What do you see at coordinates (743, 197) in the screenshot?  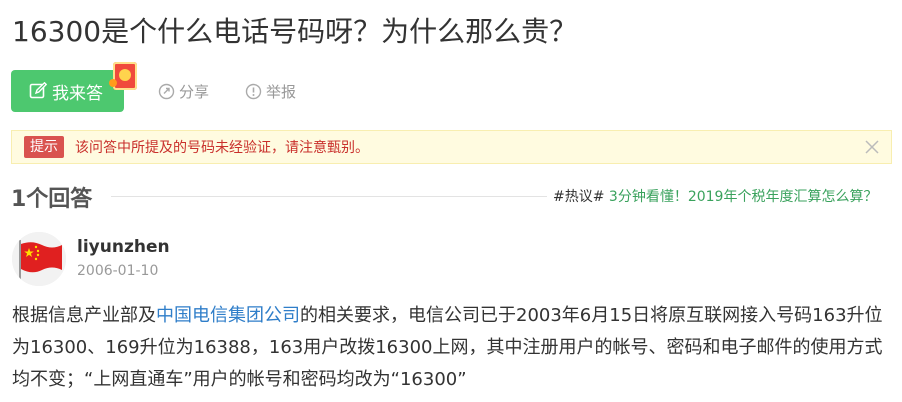 I see `hot-topic-link: 3分钟看懂！2019年个税年度汇算怎么算？` at bounding box center [743, 197].